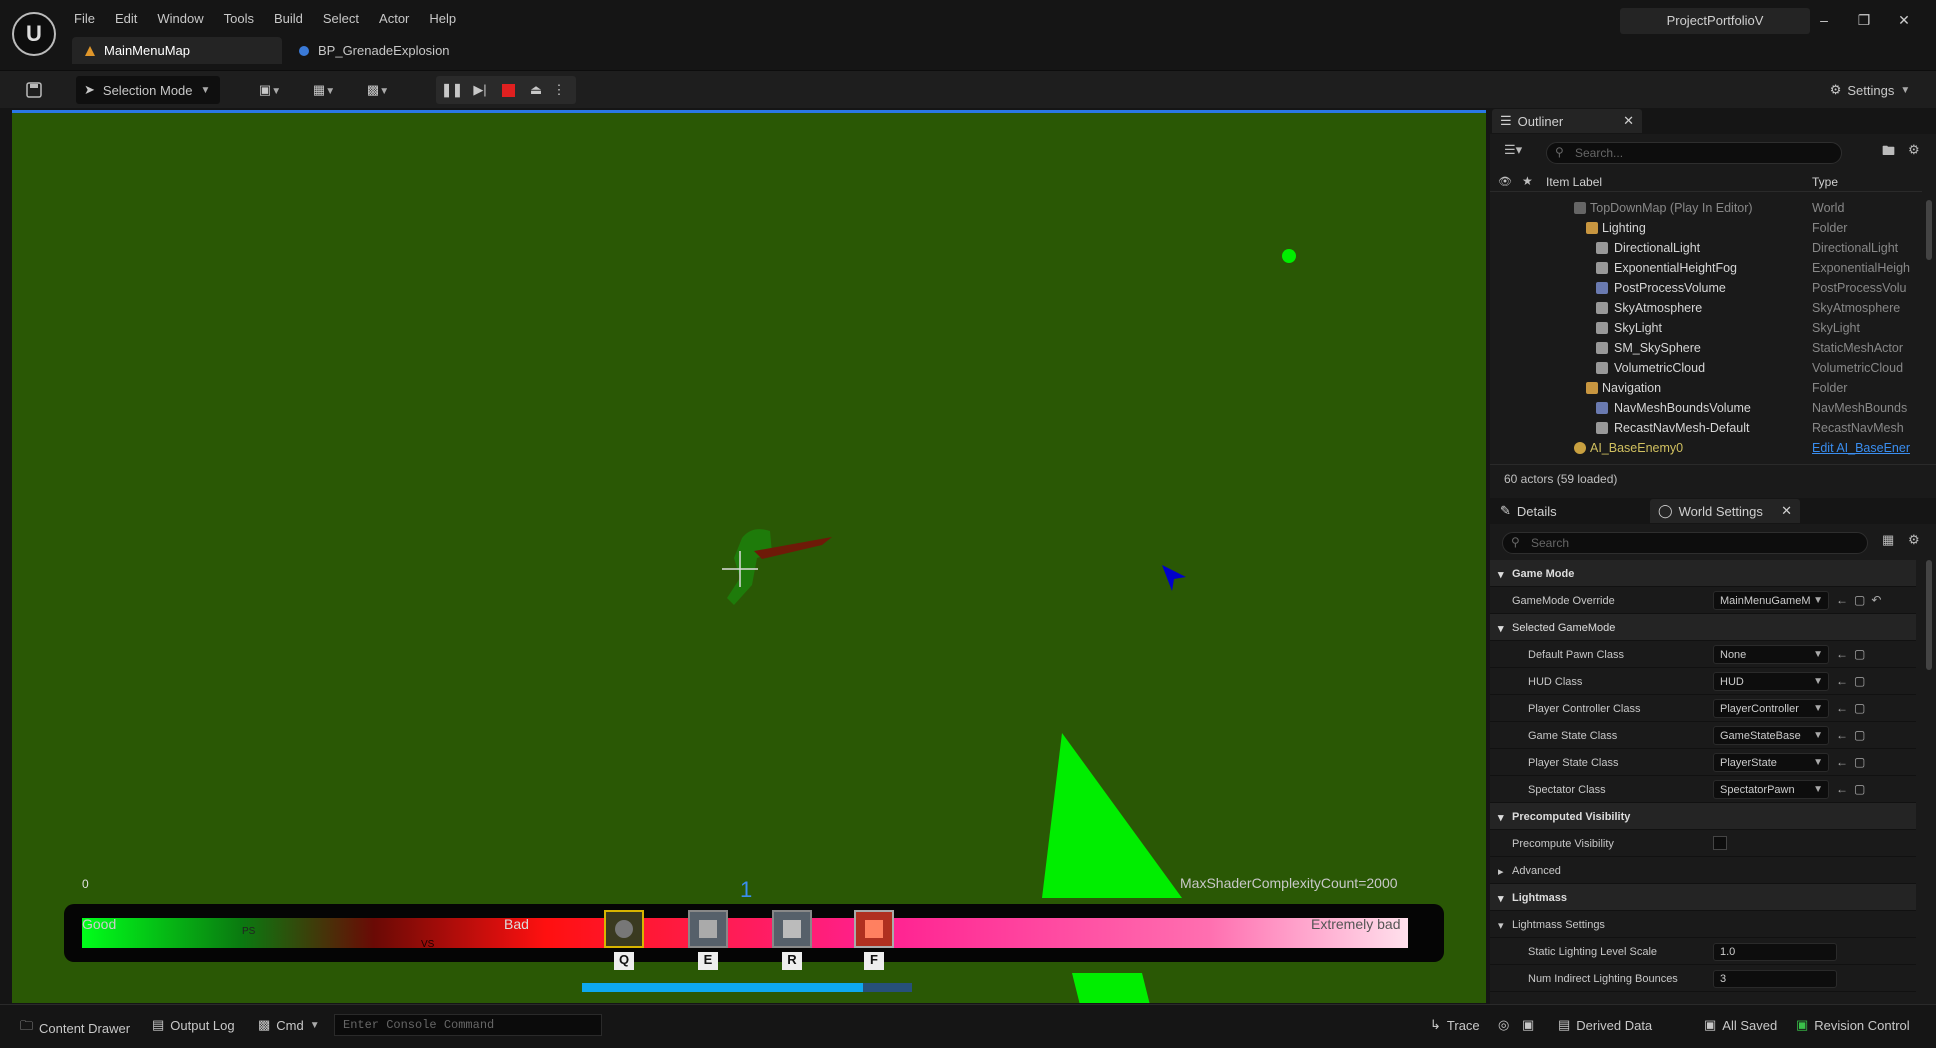  I want to click on tree-row: SkyLight SkyLight, so click(1706, 328).